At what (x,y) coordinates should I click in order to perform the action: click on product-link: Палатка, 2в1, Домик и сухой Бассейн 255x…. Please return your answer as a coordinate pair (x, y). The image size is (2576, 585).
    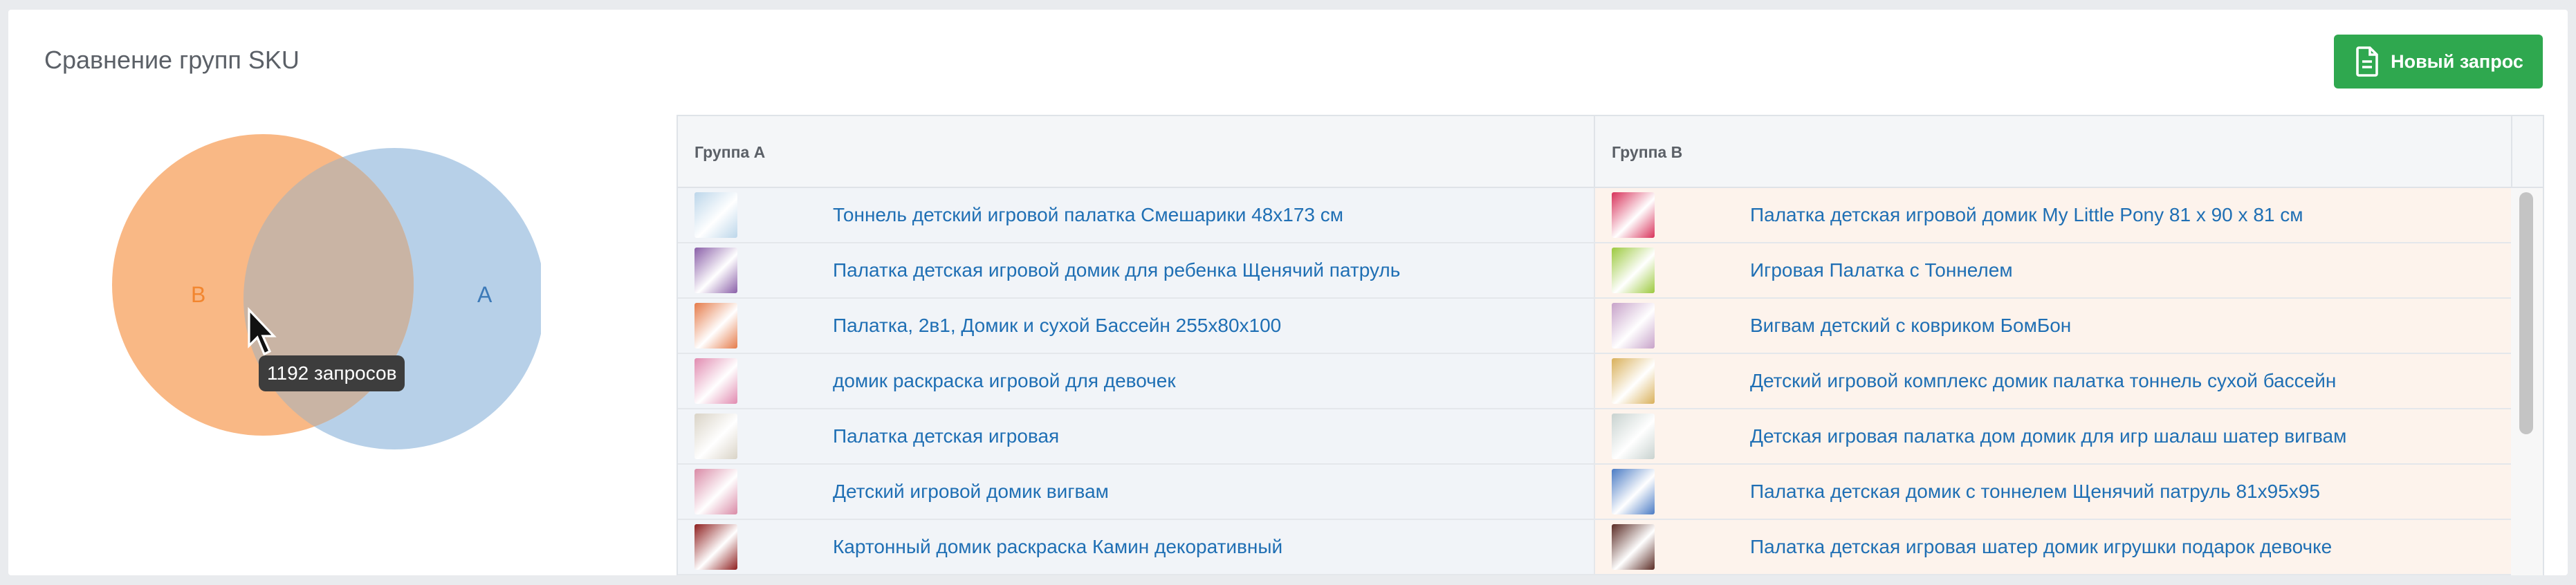
    Looking at the image, I should click on (1057, 326).